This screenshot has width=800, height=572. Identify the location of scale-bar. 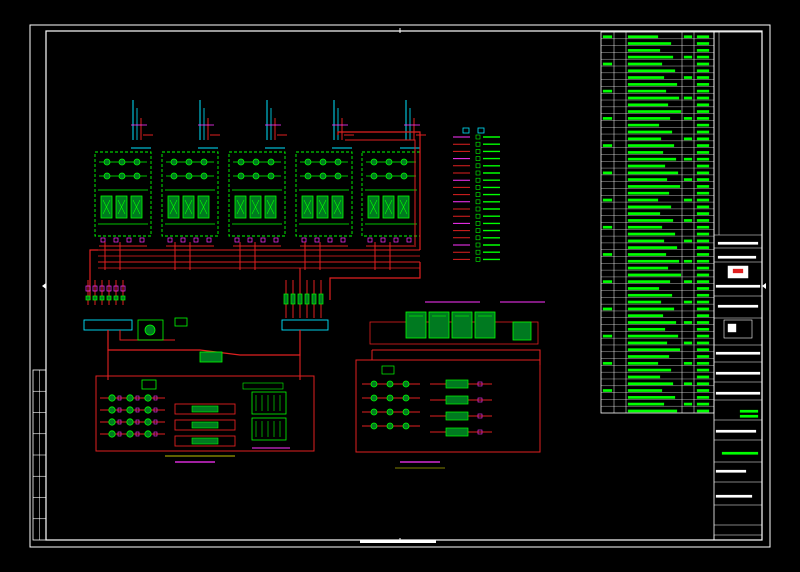
(398, 541).